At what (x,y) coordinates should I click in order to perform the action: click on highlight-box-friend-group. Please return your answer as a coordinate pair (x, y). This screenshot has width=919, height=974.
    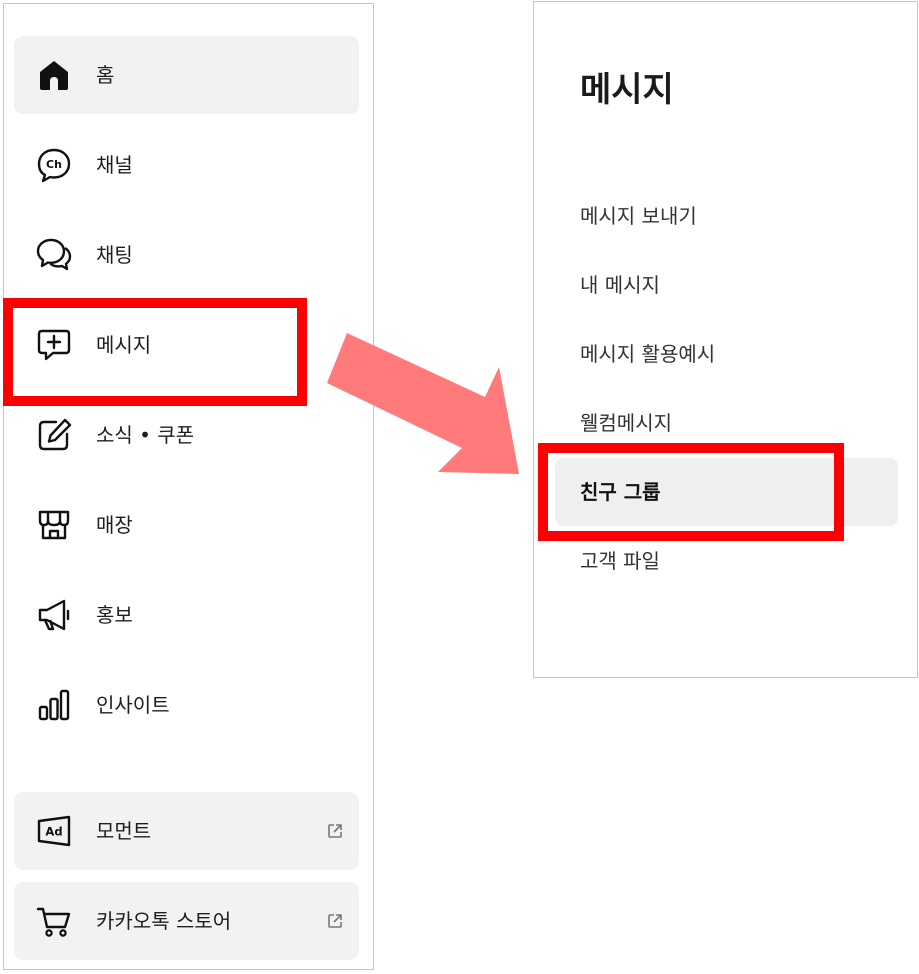
    Looking at the image, I should click on (691, 492).